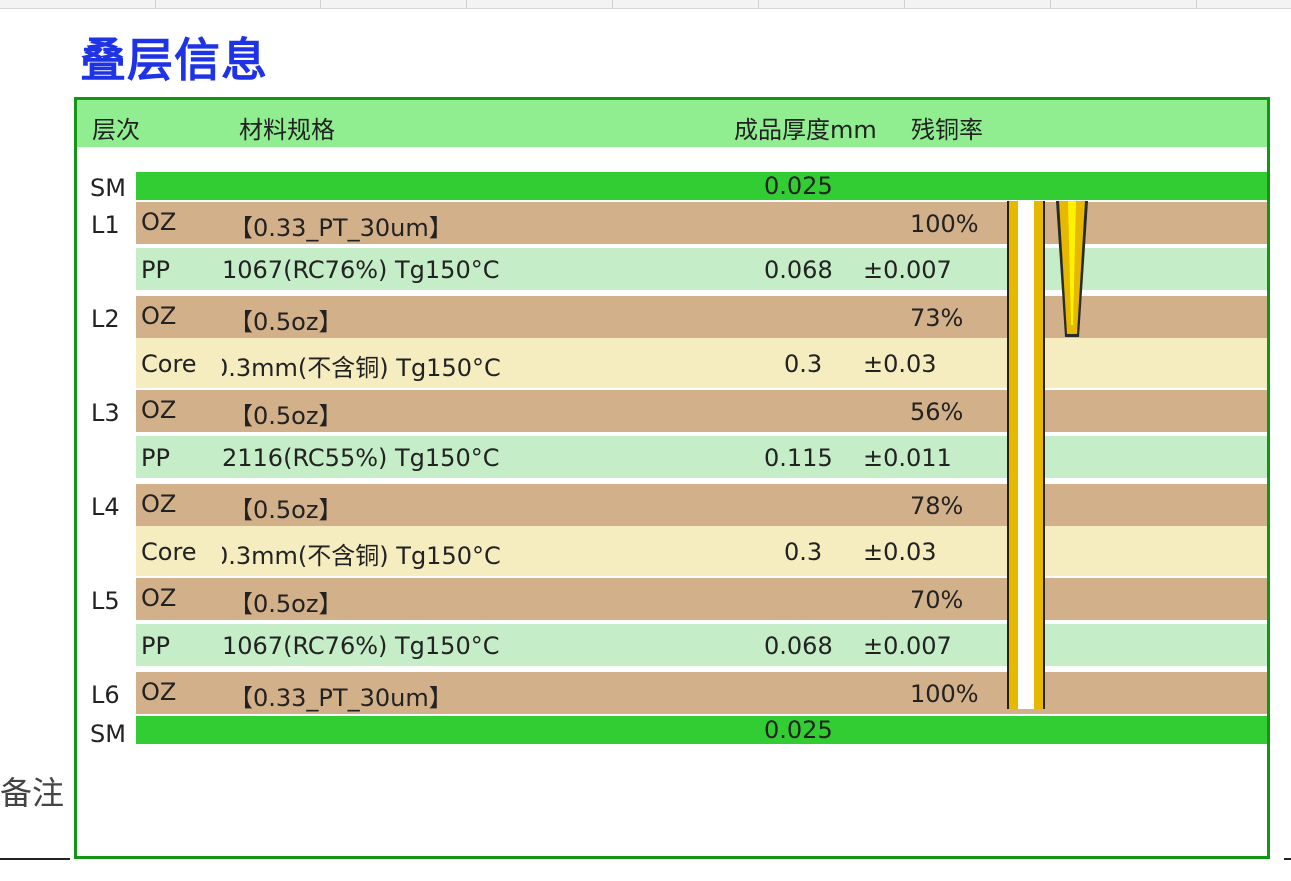 The image size is (1291, 881). What do you see at coordinates (798, 458) in the screenshot?
I see `thickness-value: 0.115` at bounding box center [798, 458].